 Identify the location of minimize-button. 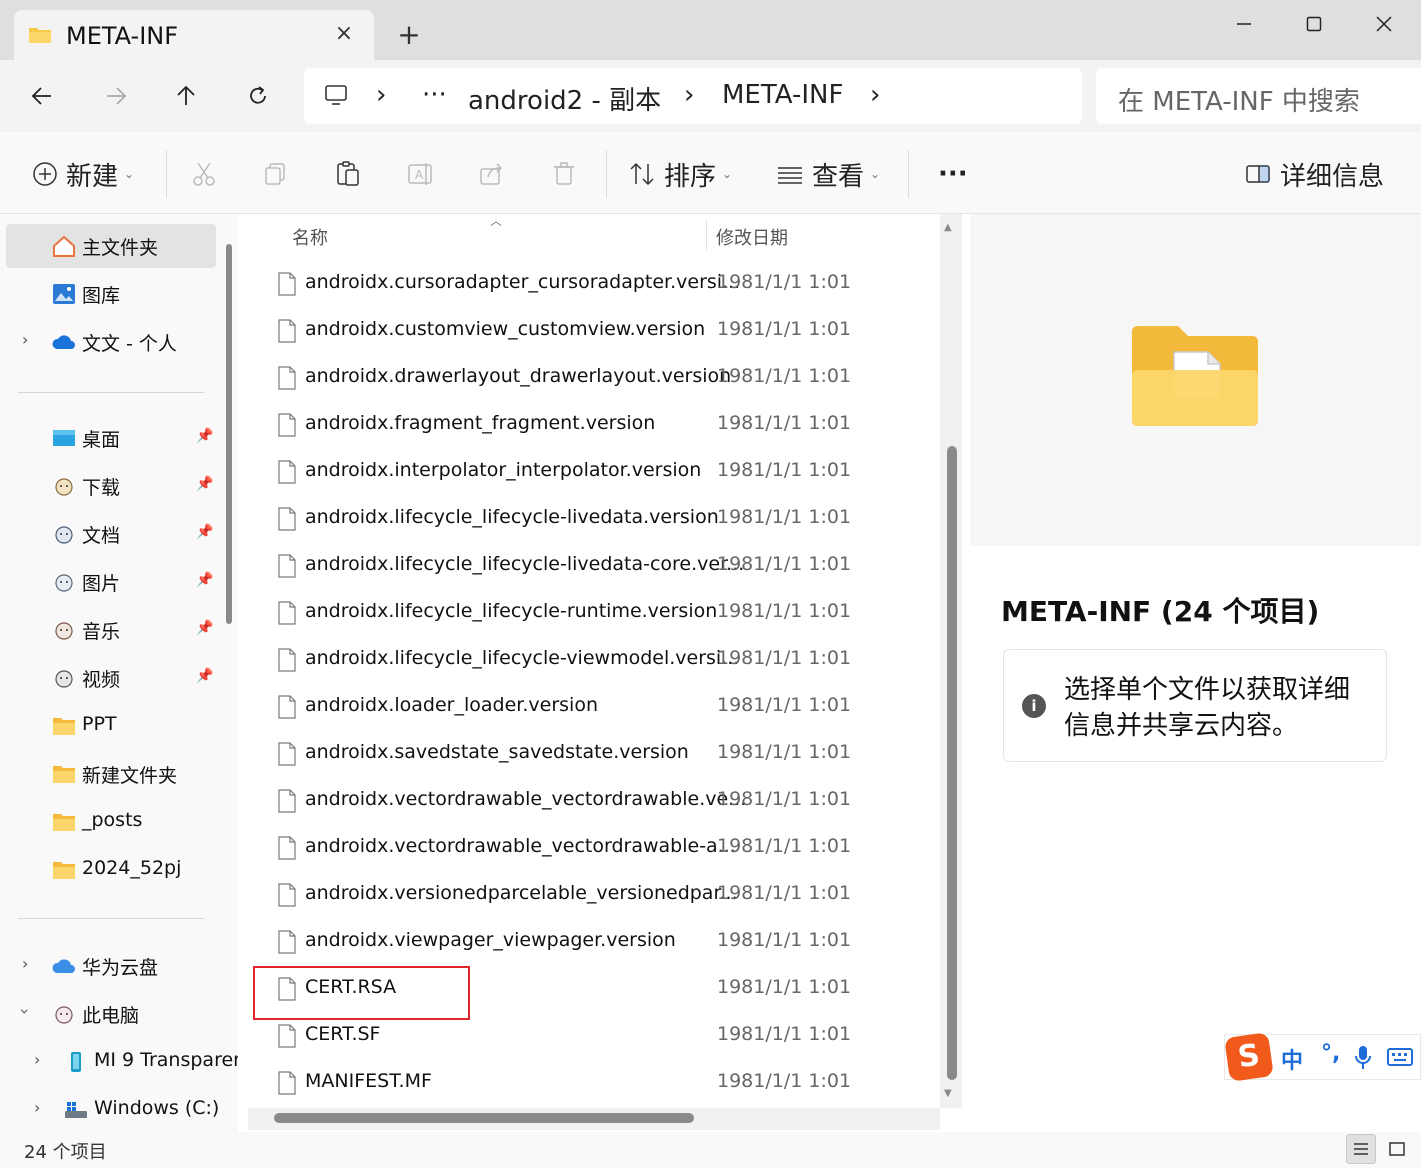
(1244, 24).